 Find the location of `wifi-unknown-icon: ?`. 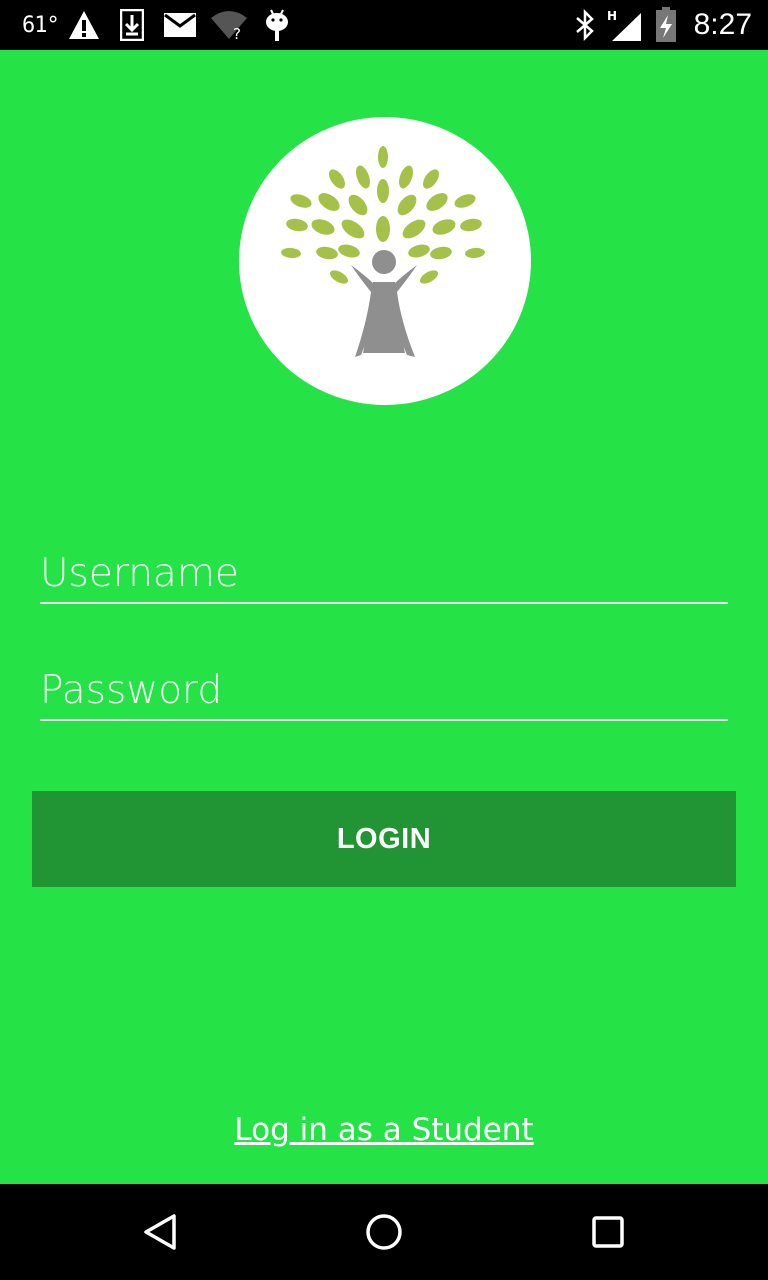

wifi-unknown-icon: ? is located at coordinates (229, 25).